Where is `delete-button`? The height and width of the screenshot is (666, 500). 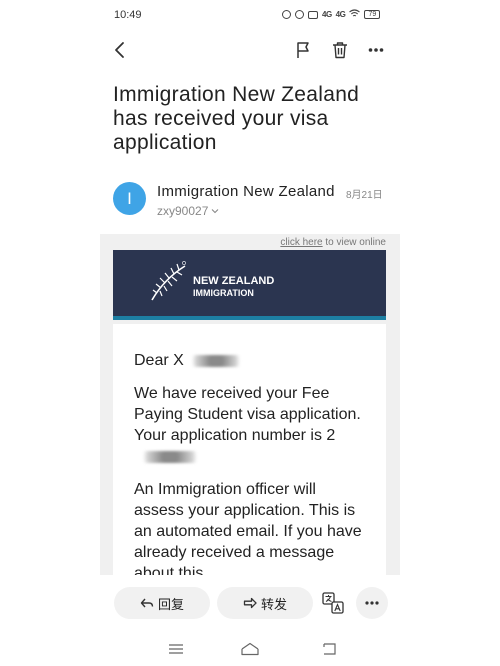 delete-button is located at coordinates (340, 50).